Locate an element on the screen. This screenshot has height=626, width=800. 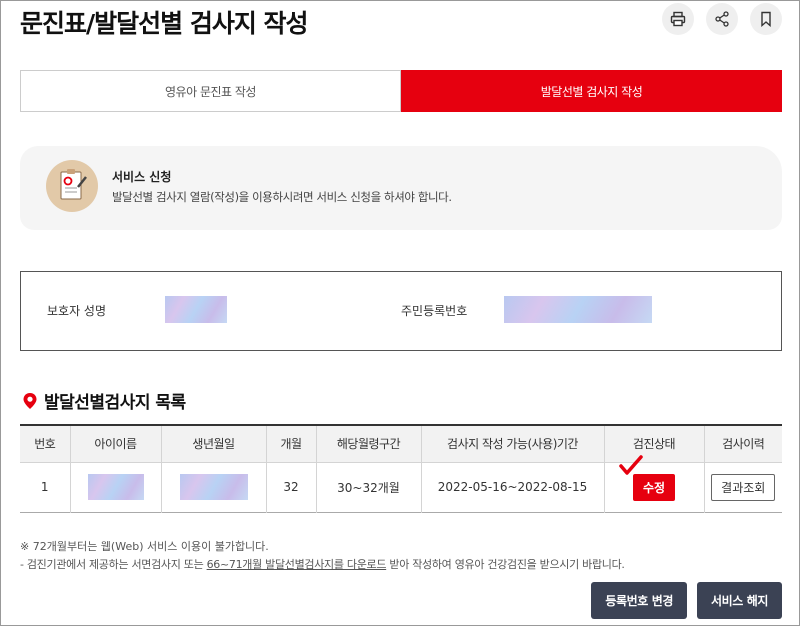
child-name-redacted is located at coordinates (115, 487).